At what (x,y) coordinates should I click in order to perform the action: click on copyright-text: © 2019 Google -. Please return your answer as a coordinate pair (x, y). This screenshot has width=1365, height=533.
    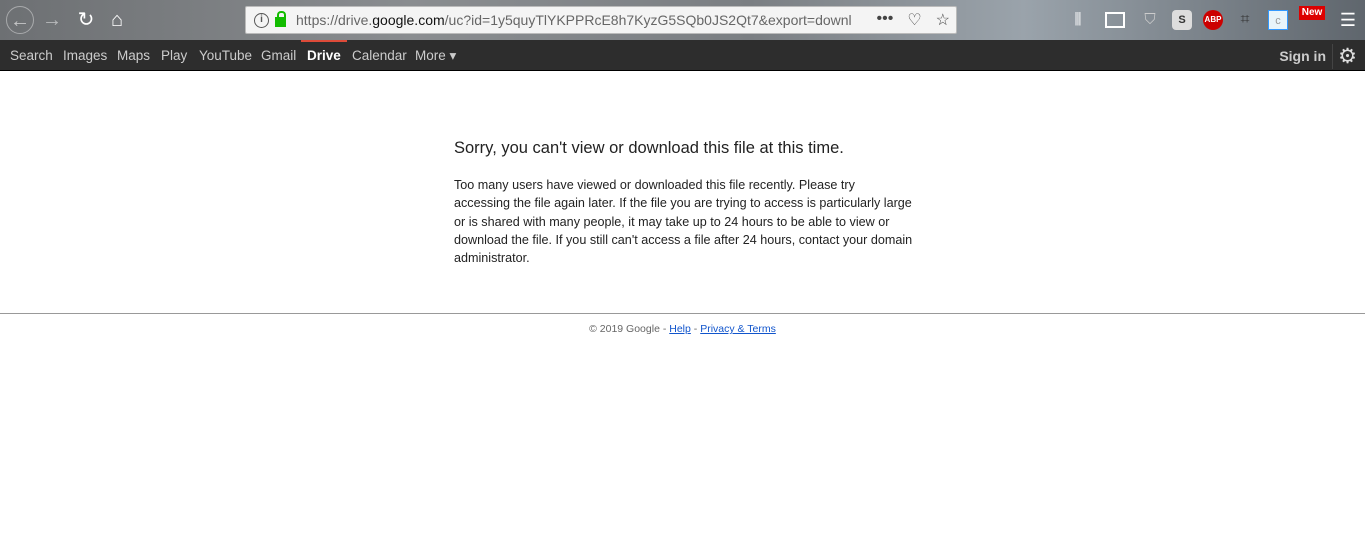
    Looking at the image, I should click on (629, 329).